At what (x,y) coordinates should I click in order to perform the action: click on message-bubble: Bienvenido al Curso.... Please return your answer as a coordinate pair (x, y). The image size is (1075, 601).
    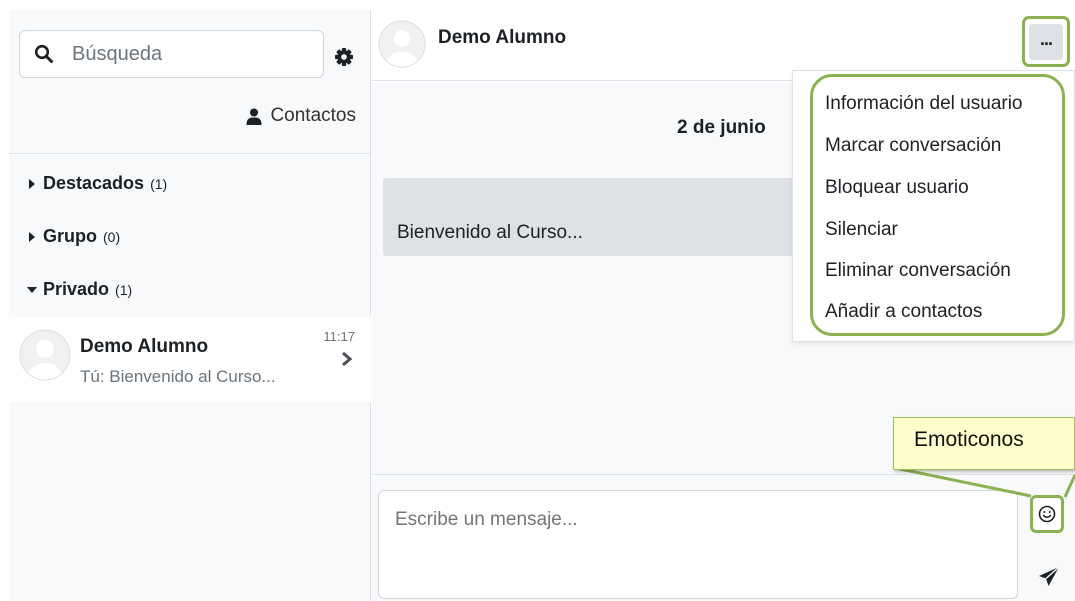
    Looking at the image, I should click on (593, 217).